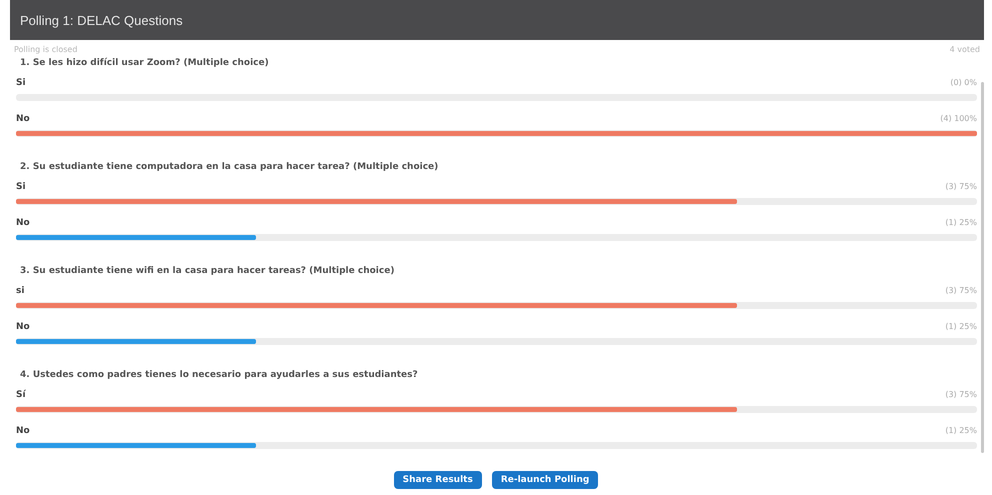 This screenshot has height=495, width=992. I want to click on window-title: Polling 1: DELAC Questions, so click(101, 20).